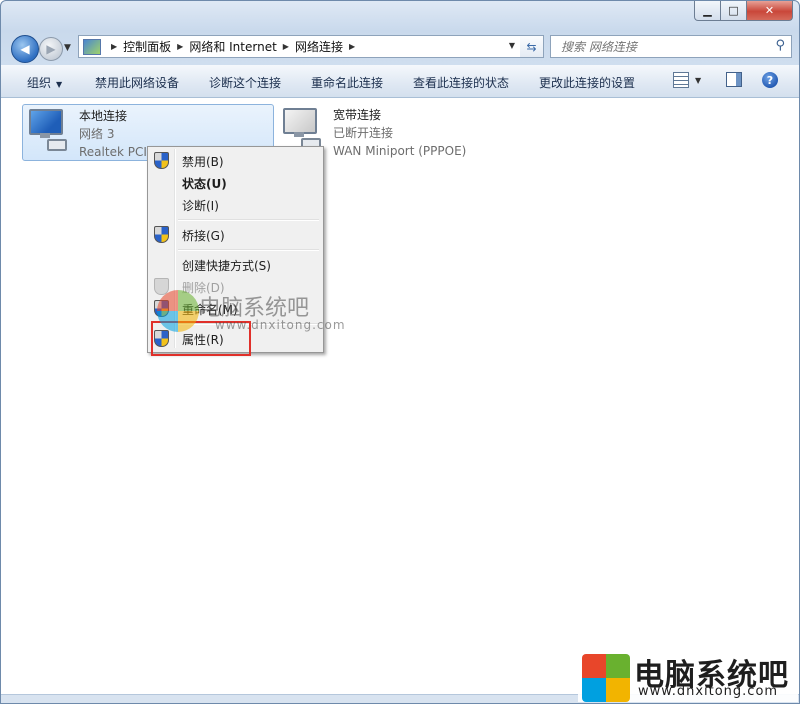  Describe the element at coordinates (92, 46) in the screenshot. I see `control-panel-icon` at that location.